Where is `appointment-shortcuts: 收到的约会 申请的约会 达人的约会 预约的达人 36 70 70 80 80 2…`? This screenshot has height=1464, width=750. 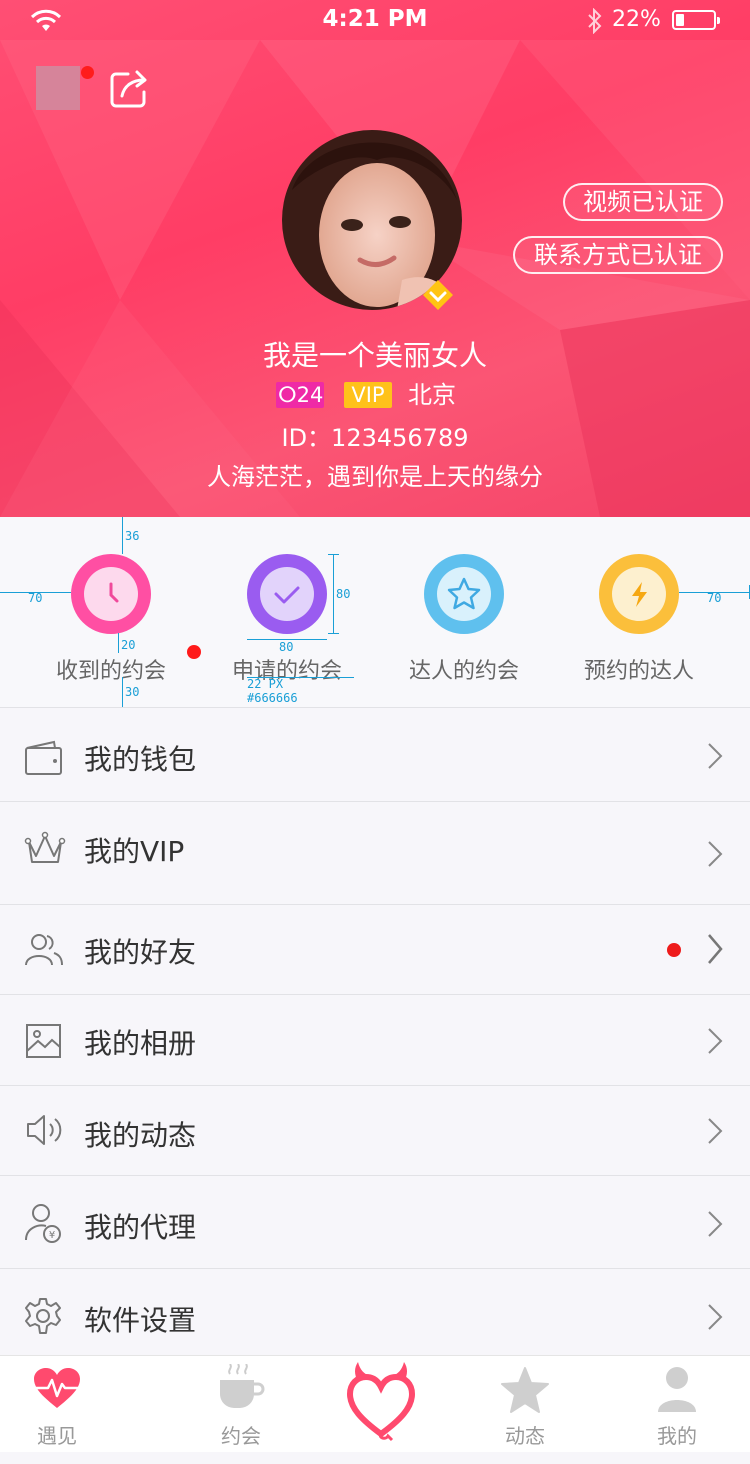 appointment-shortcuts: 收到的约会 申请的约会 达人的约会 预约的达人 36 70 70 80 80 2… is located at coordinates (375, 612).